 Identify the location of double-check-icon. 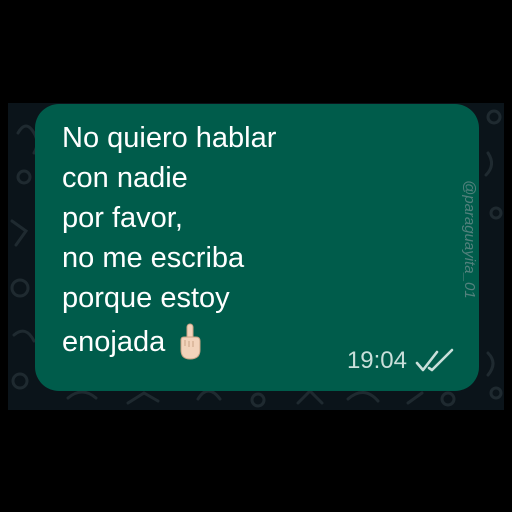
(434, 360).